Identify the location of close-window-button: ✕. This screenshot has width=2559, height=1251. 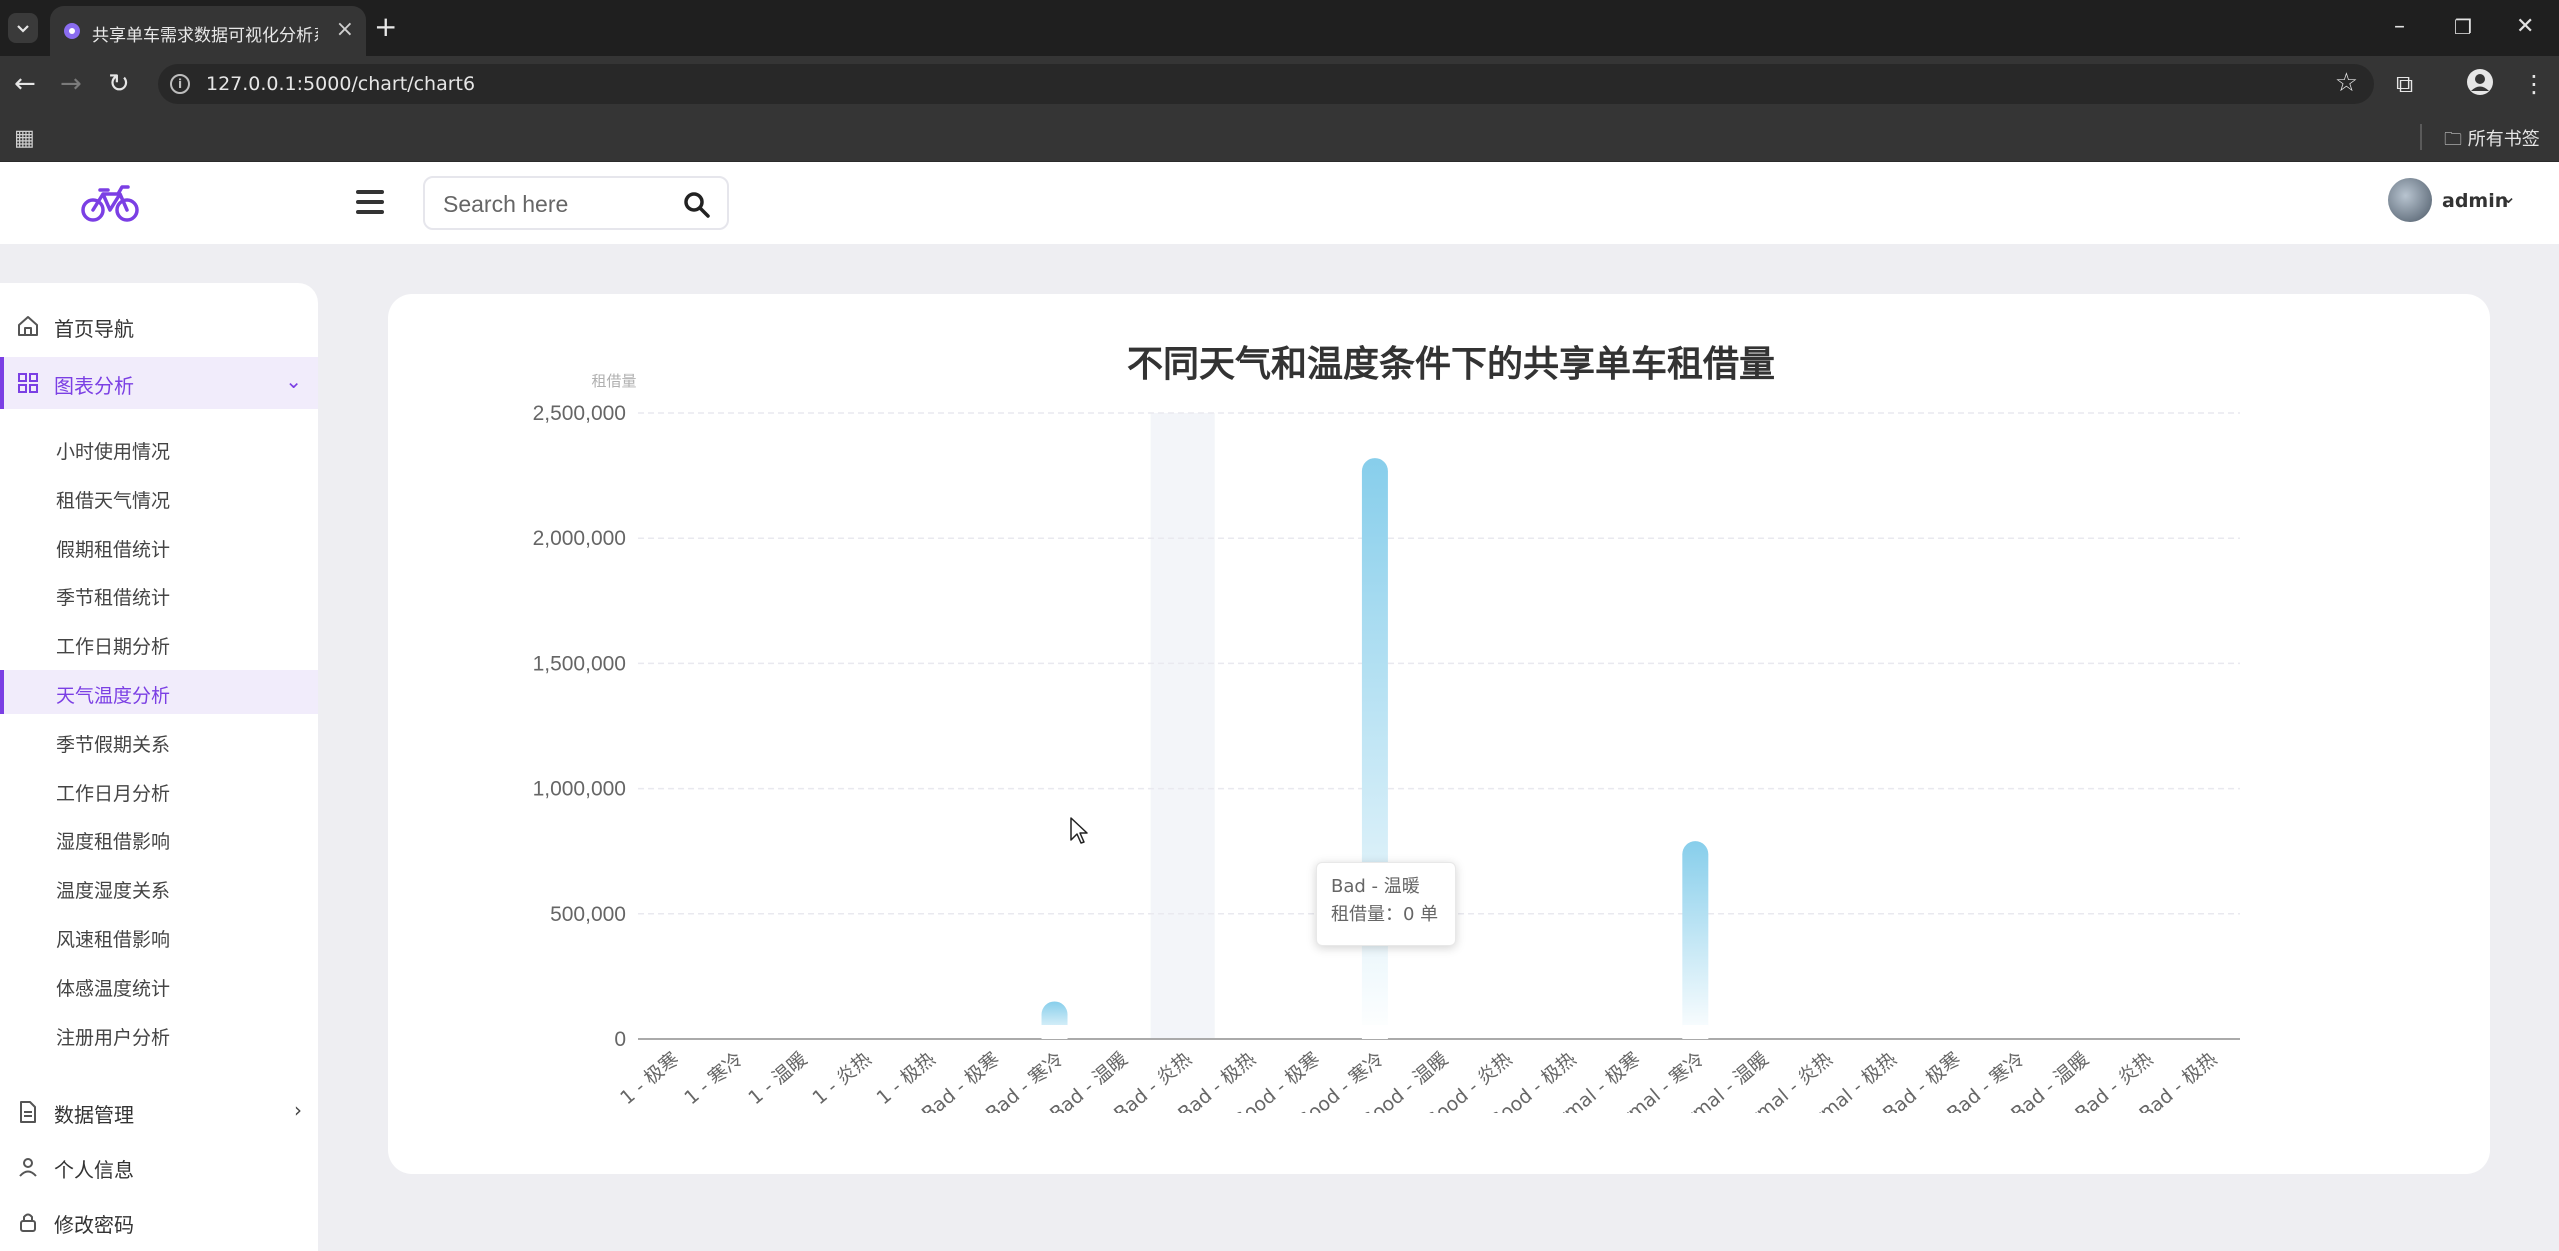
(2525, 27).